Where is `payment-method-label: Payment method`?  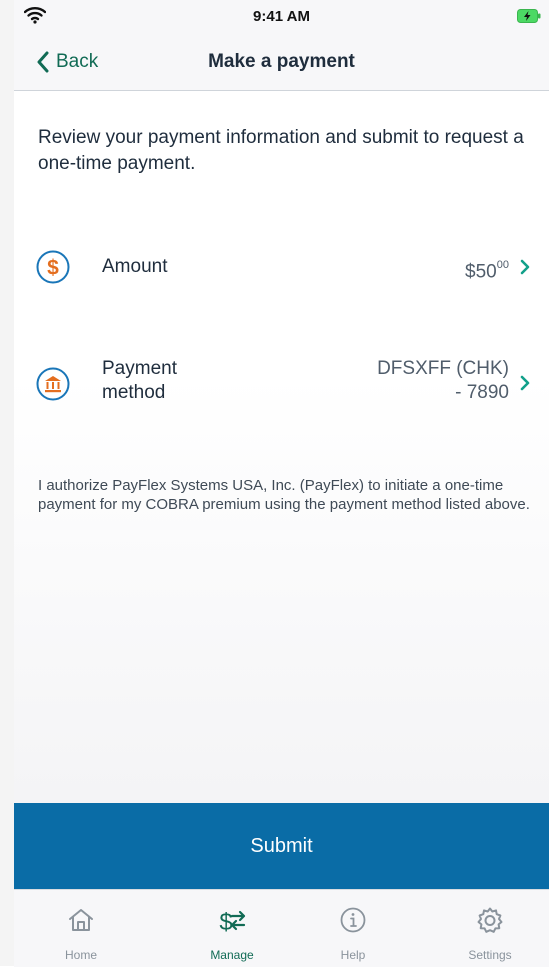 payment-method-label: Payment method is located at coordinates (139, 381).